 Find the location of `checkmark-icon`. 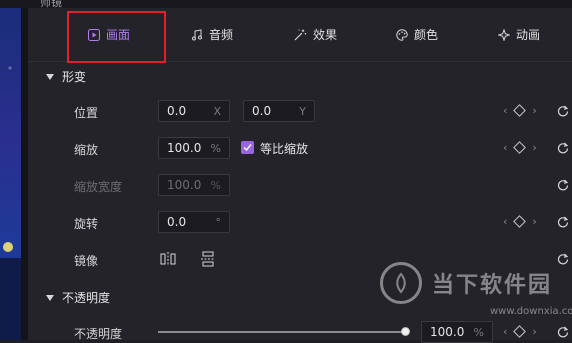

checkmark-icon is located at coordinates (247, 148).